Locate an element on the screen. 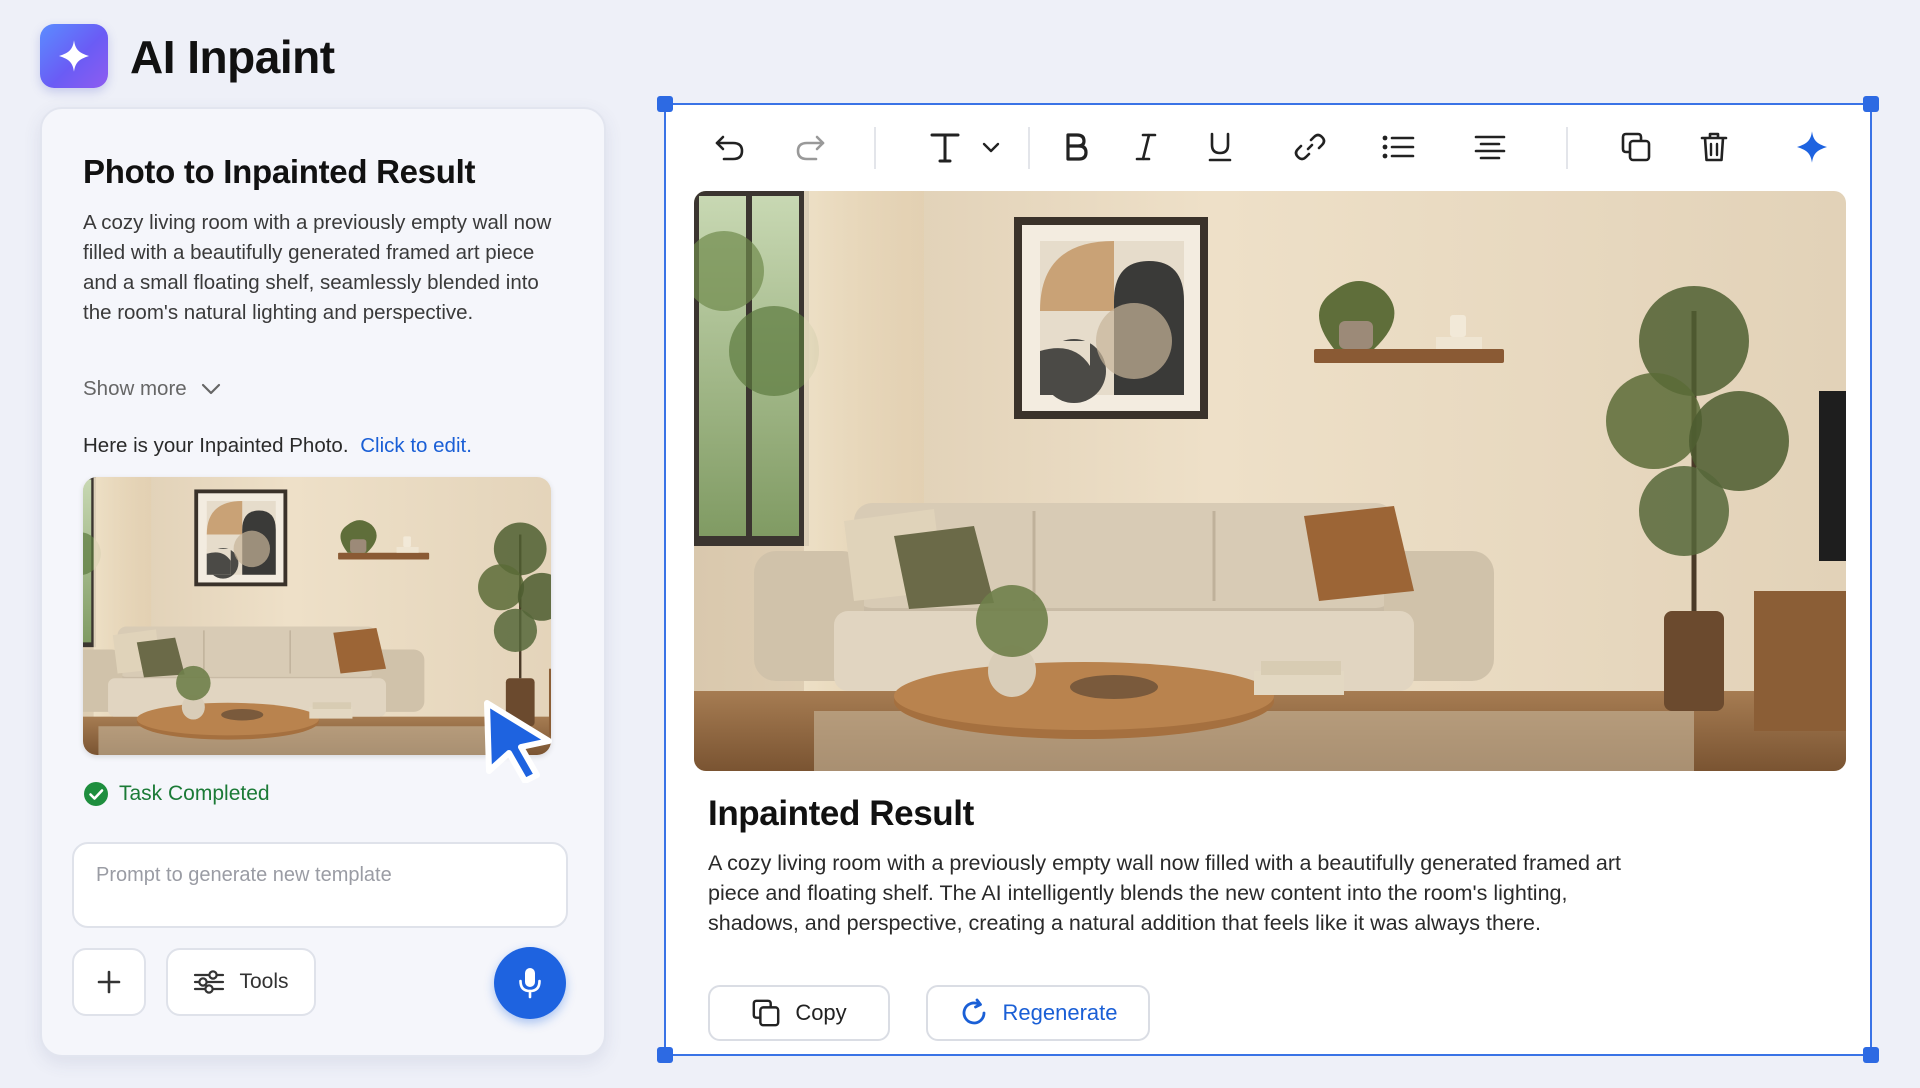  show-more-label: Show more is located at coordinates (135, 388).